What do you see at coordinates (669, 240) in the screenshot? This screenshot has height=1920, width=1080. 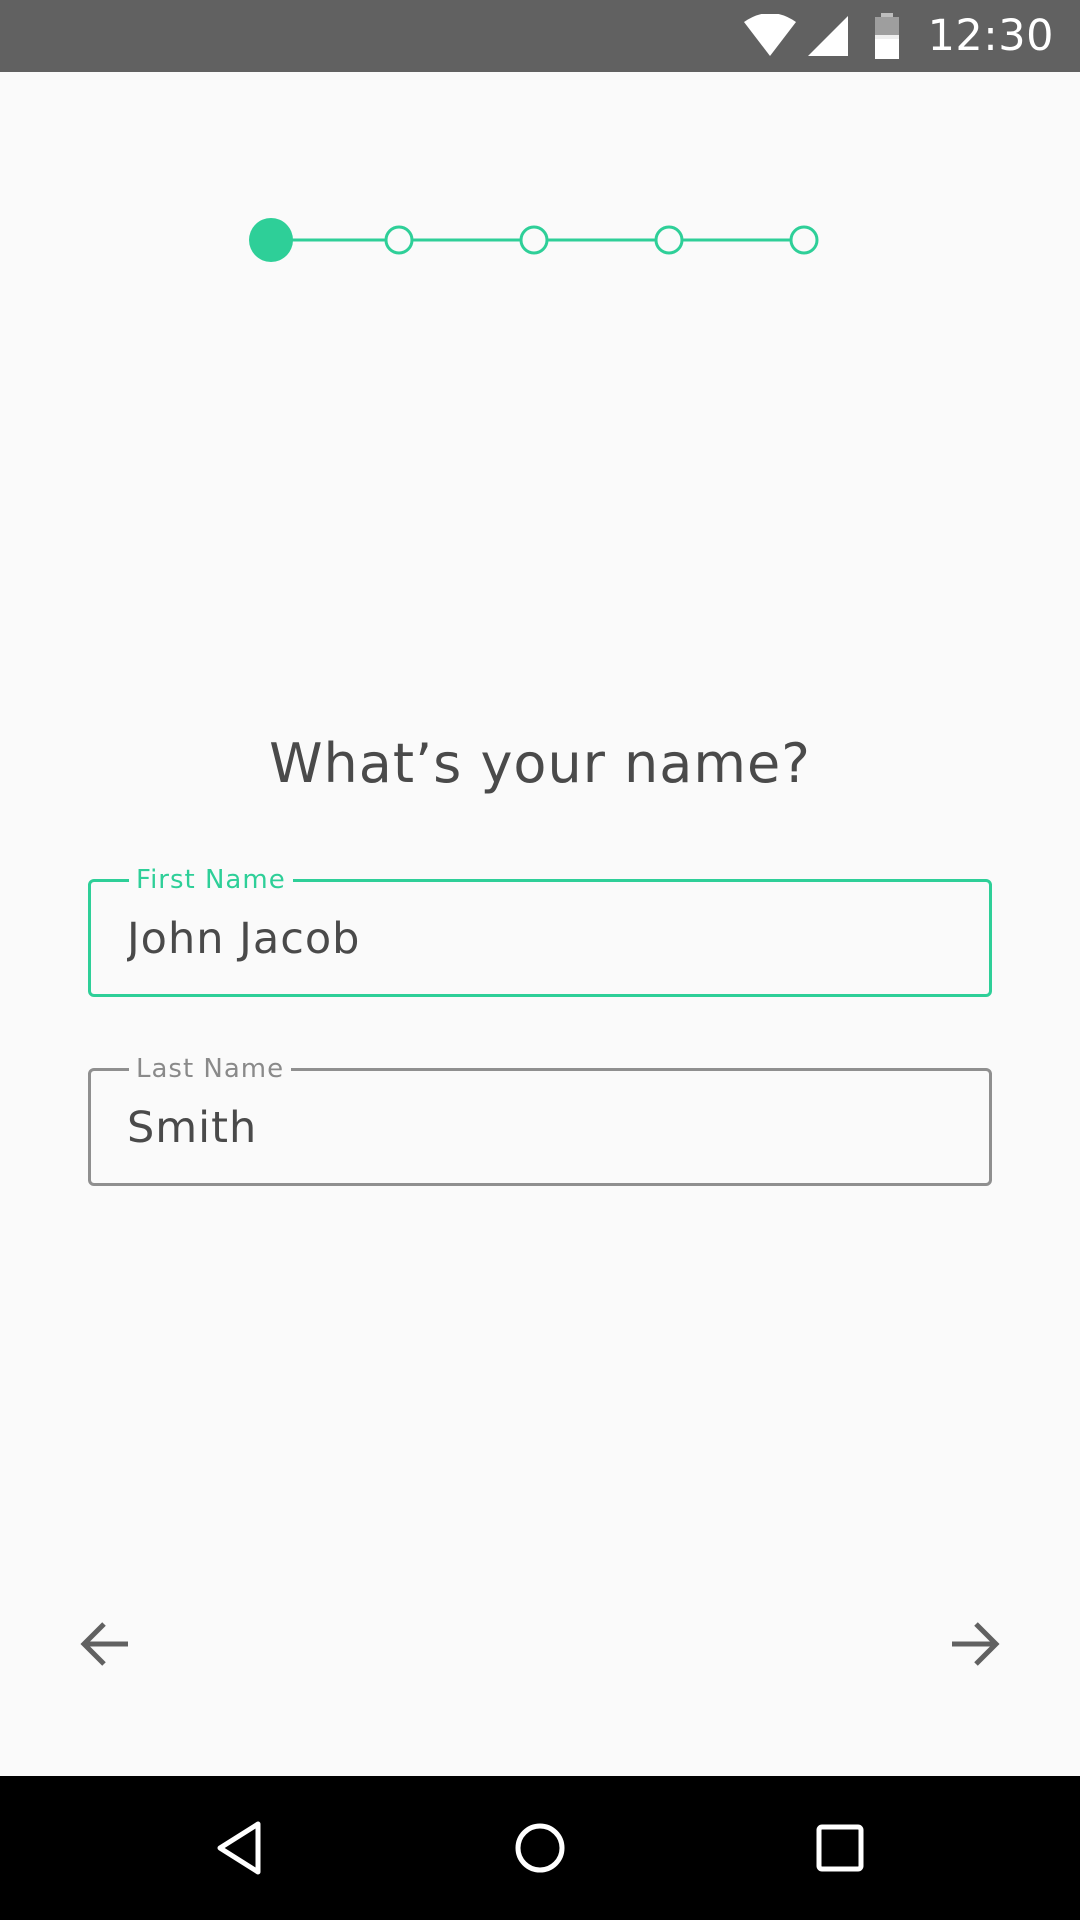 I see `step-4-dot` at bounding box center [669, 240].